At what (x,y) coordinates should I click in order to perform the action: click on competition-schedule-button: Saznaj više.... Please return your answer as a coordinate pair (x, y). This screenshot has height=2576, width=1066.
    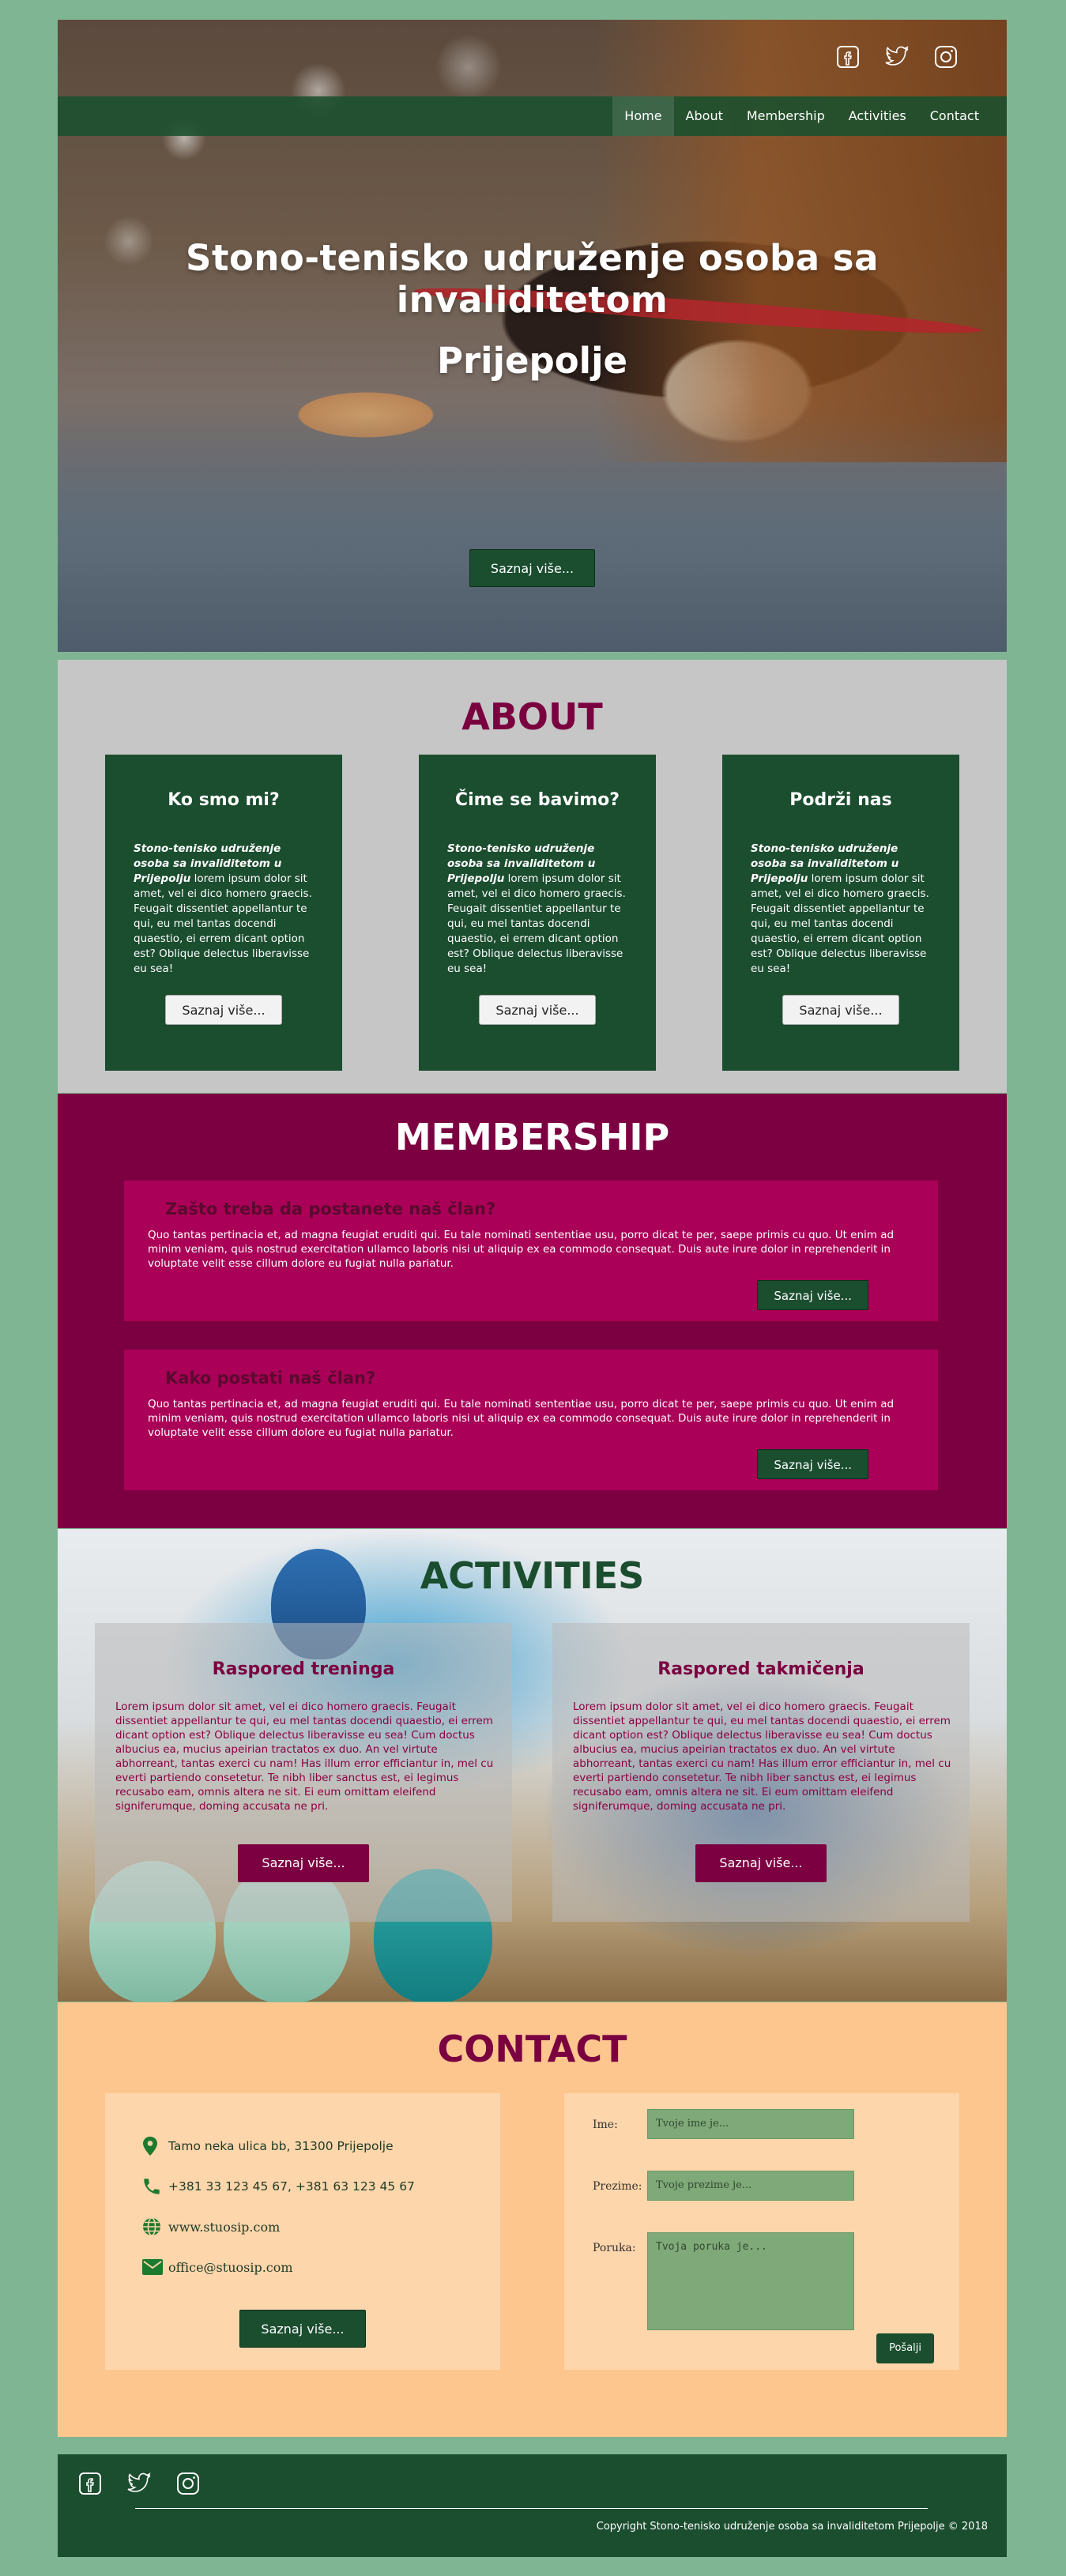
    Looking at the image, I should click on (761, 1863).